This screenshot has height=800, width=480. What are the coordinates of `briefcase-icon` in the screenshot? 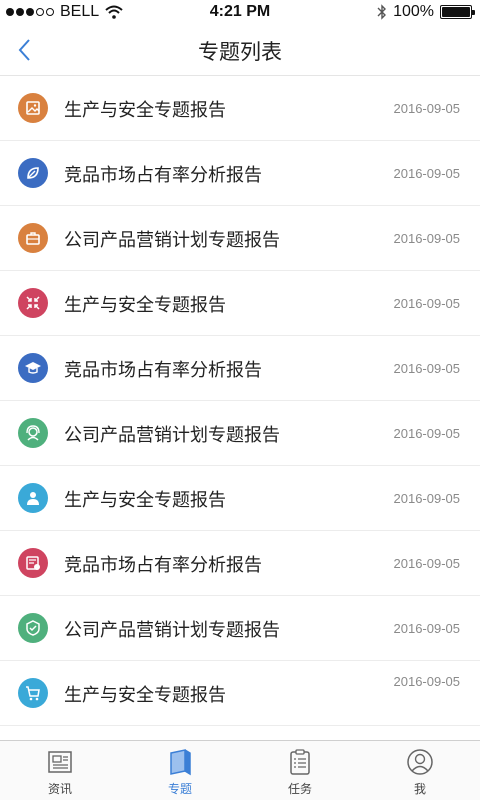 It's located at (33, 238).